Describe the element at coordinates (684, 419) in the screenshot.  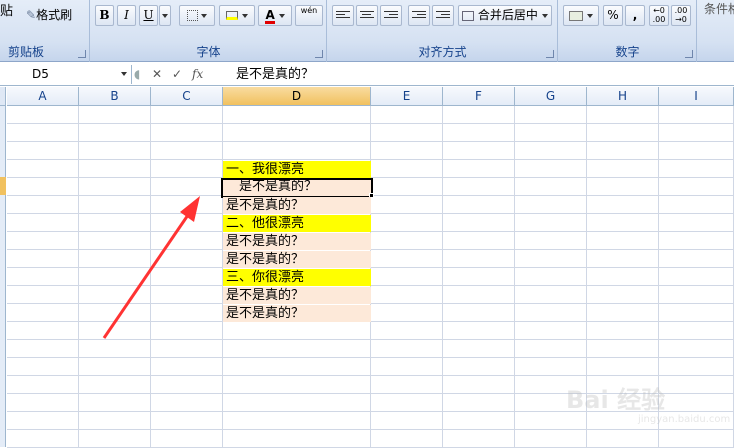
I see `watermark-url: jingyan.baidu.com` at that location.